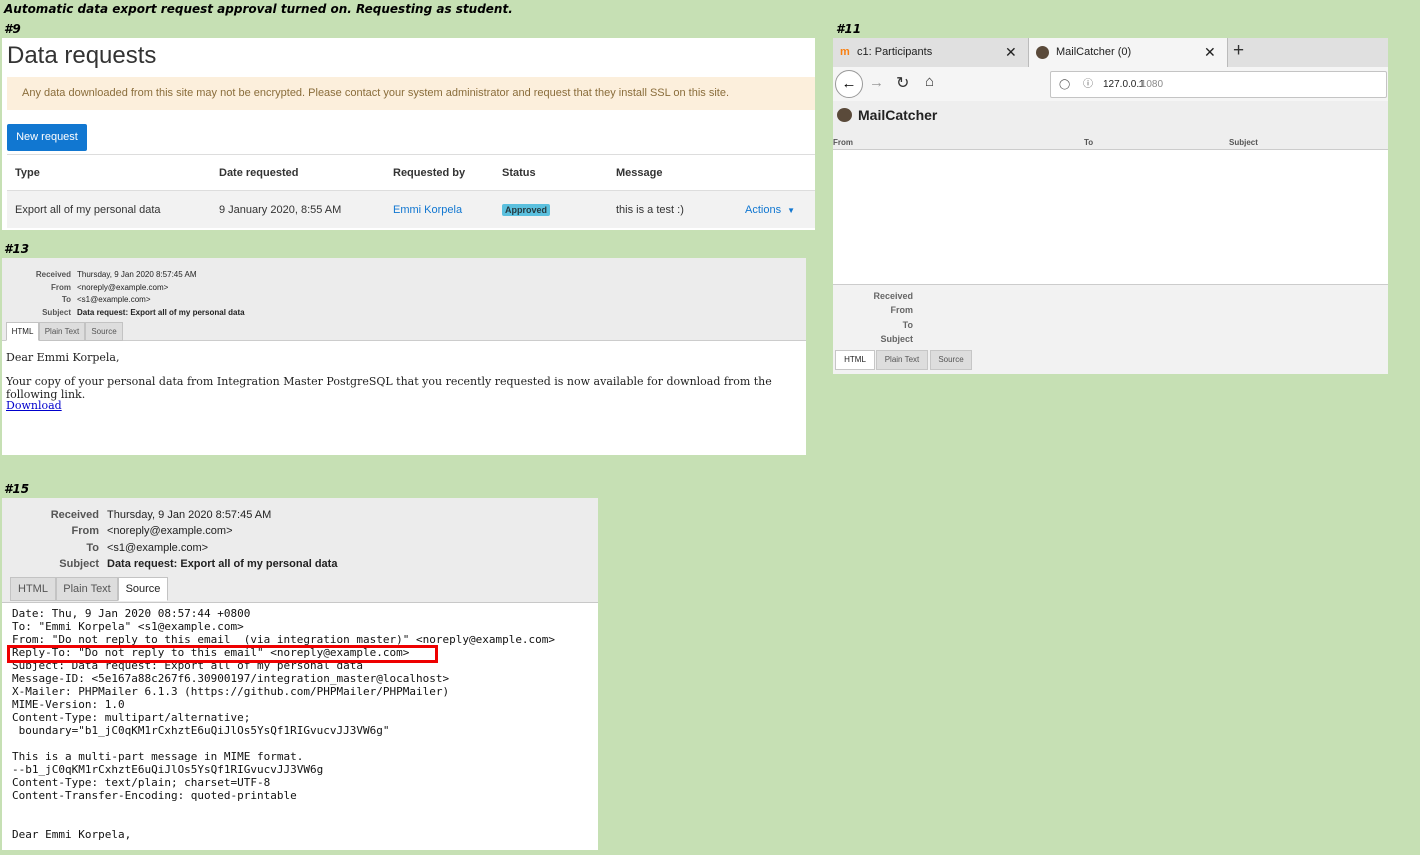  I want to click on info-icon: ⓘ, so click(1088, 84).